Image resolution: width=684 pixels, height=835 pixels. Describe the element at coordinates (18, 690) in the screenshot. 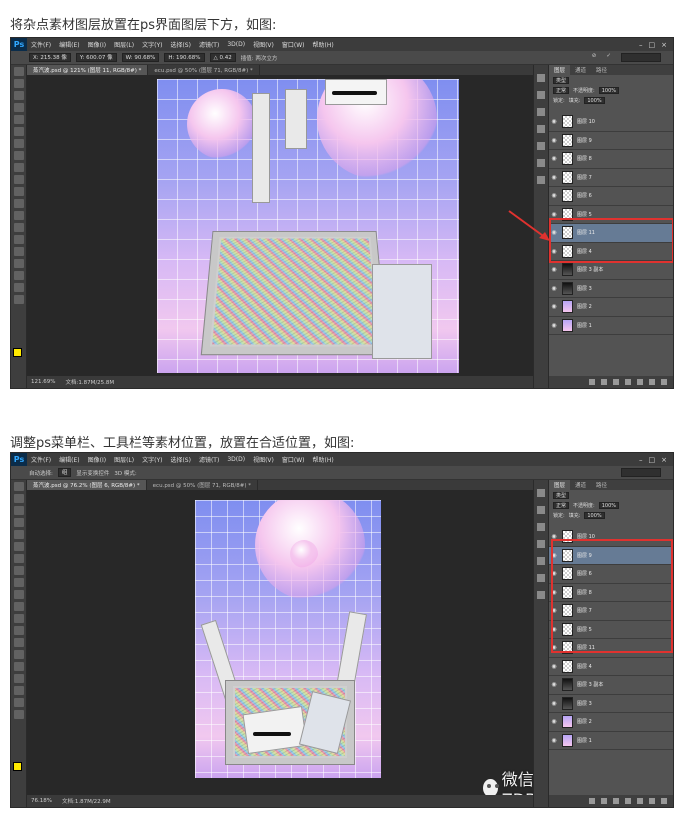

I see `shape-tool-icon` at that location.